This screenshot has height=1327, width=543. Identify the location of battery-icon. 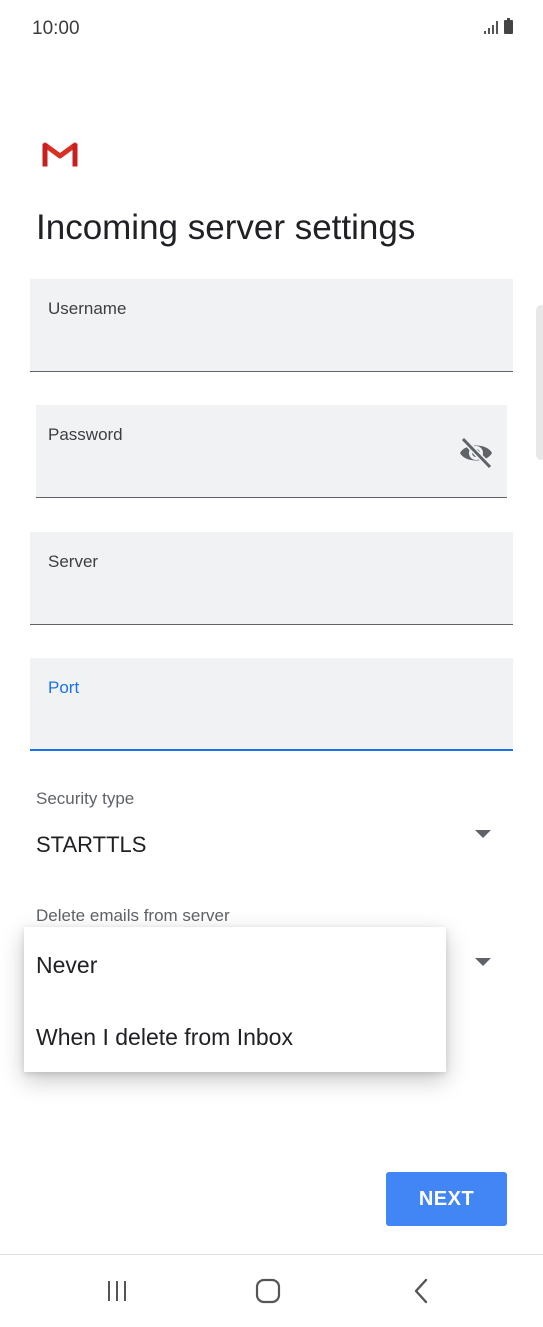
(508, 26).